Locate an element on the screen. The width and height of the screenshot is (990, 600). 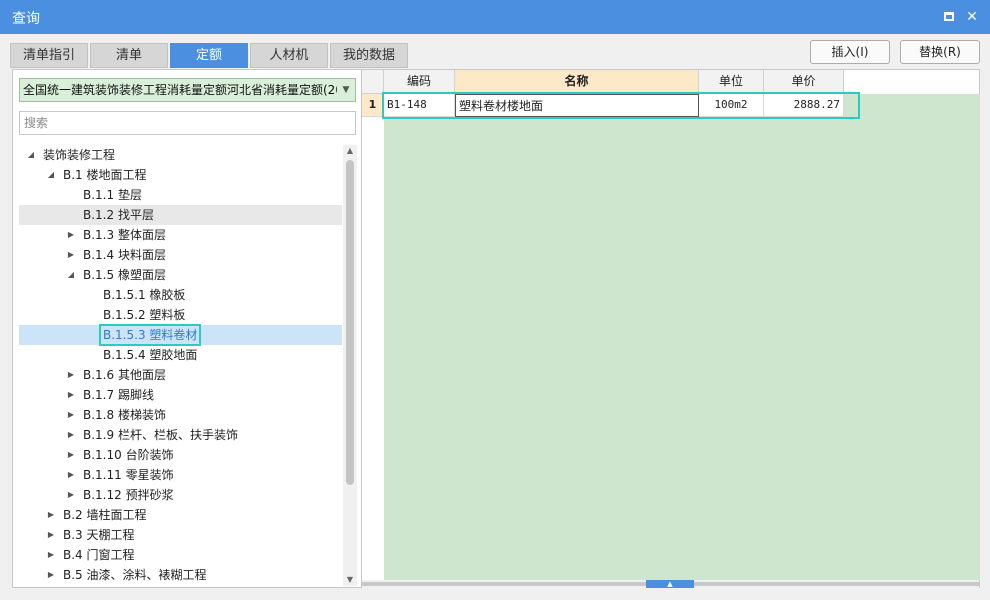
col-header-unit: 单位 is located at coordinates (731, 82).